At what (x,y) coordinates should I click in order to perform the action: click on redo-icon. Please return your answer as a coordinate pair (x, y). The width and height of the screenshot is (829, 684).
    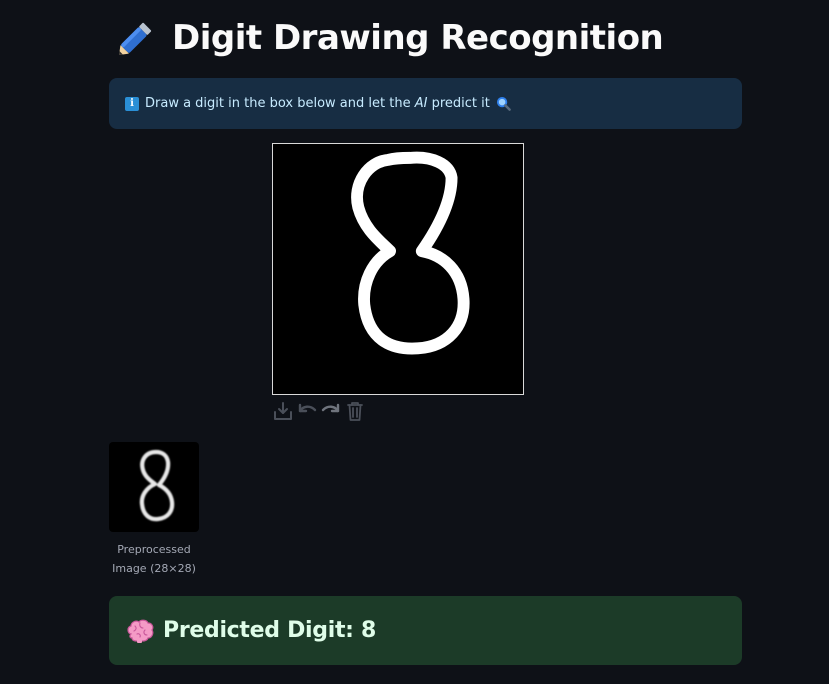
    Looking at the image, I should click on (331, 411).